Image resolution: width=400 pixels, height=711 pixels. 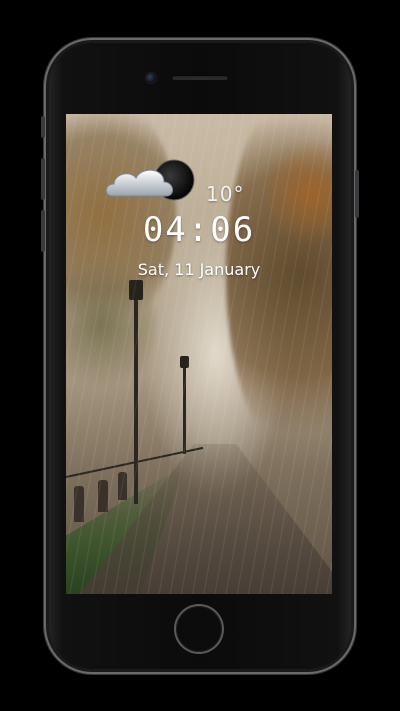 What do you see at coordinates (199, 269) in the screenshot?
I see `clock-date: Sat, 11 January` at bounding box center [199, 269].